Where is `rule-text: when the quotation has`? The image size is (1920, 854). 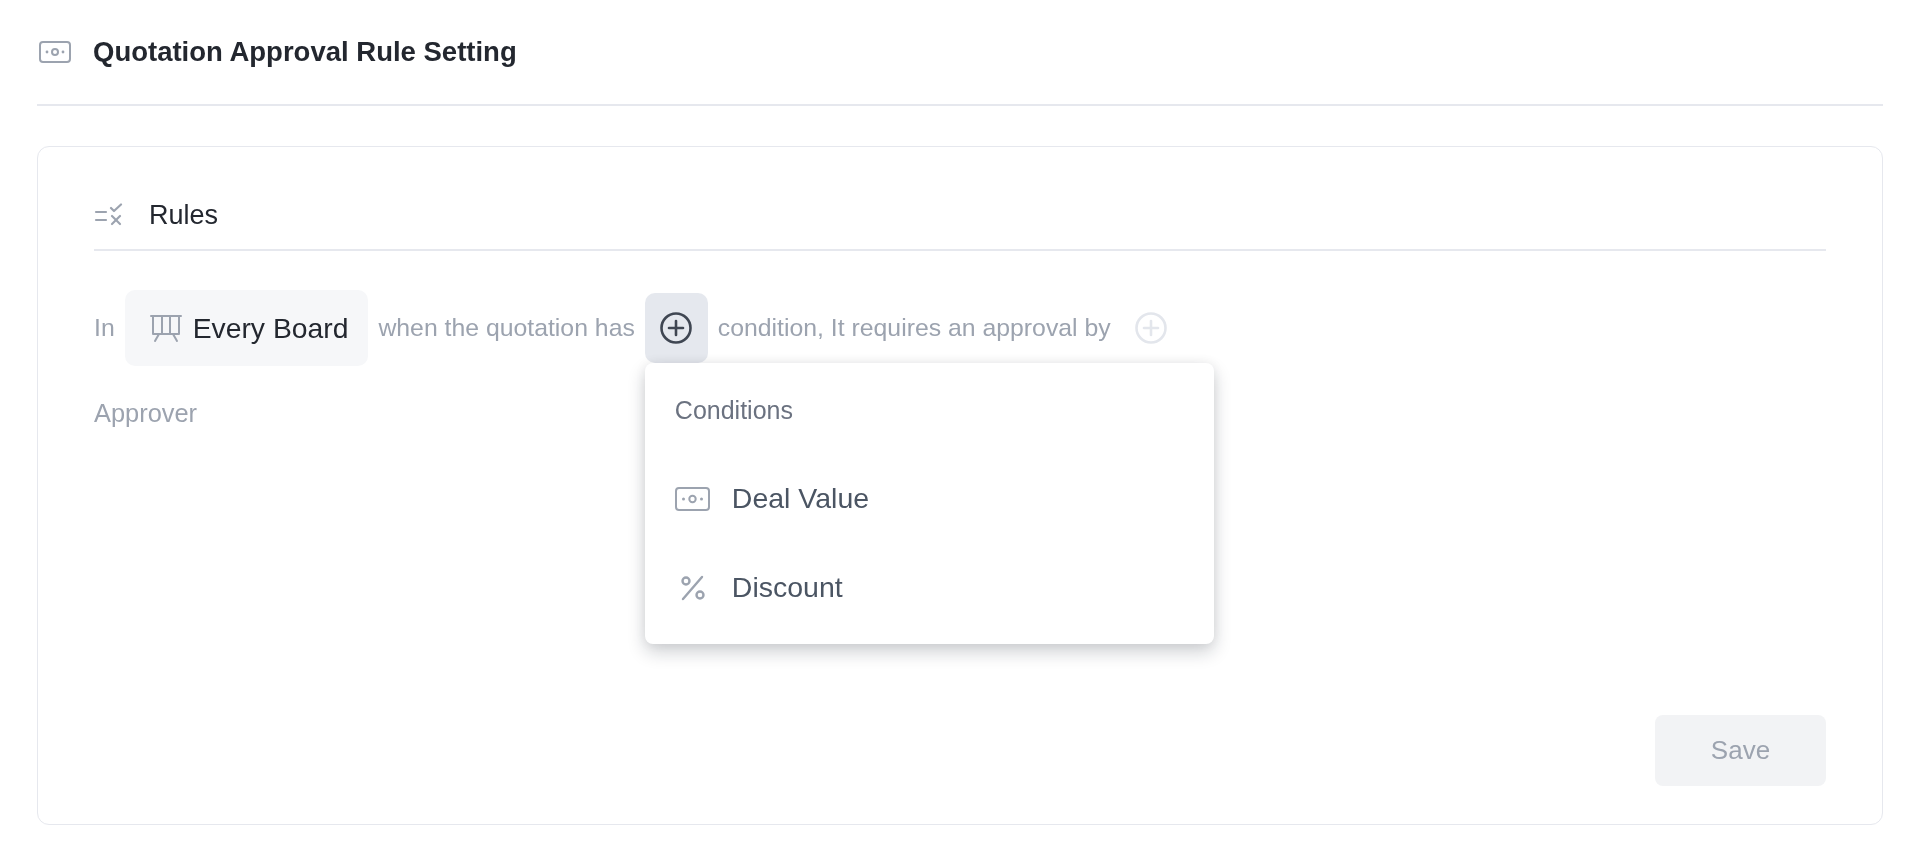
rule-text: when the quotation has is located at coordinates (506, 328).